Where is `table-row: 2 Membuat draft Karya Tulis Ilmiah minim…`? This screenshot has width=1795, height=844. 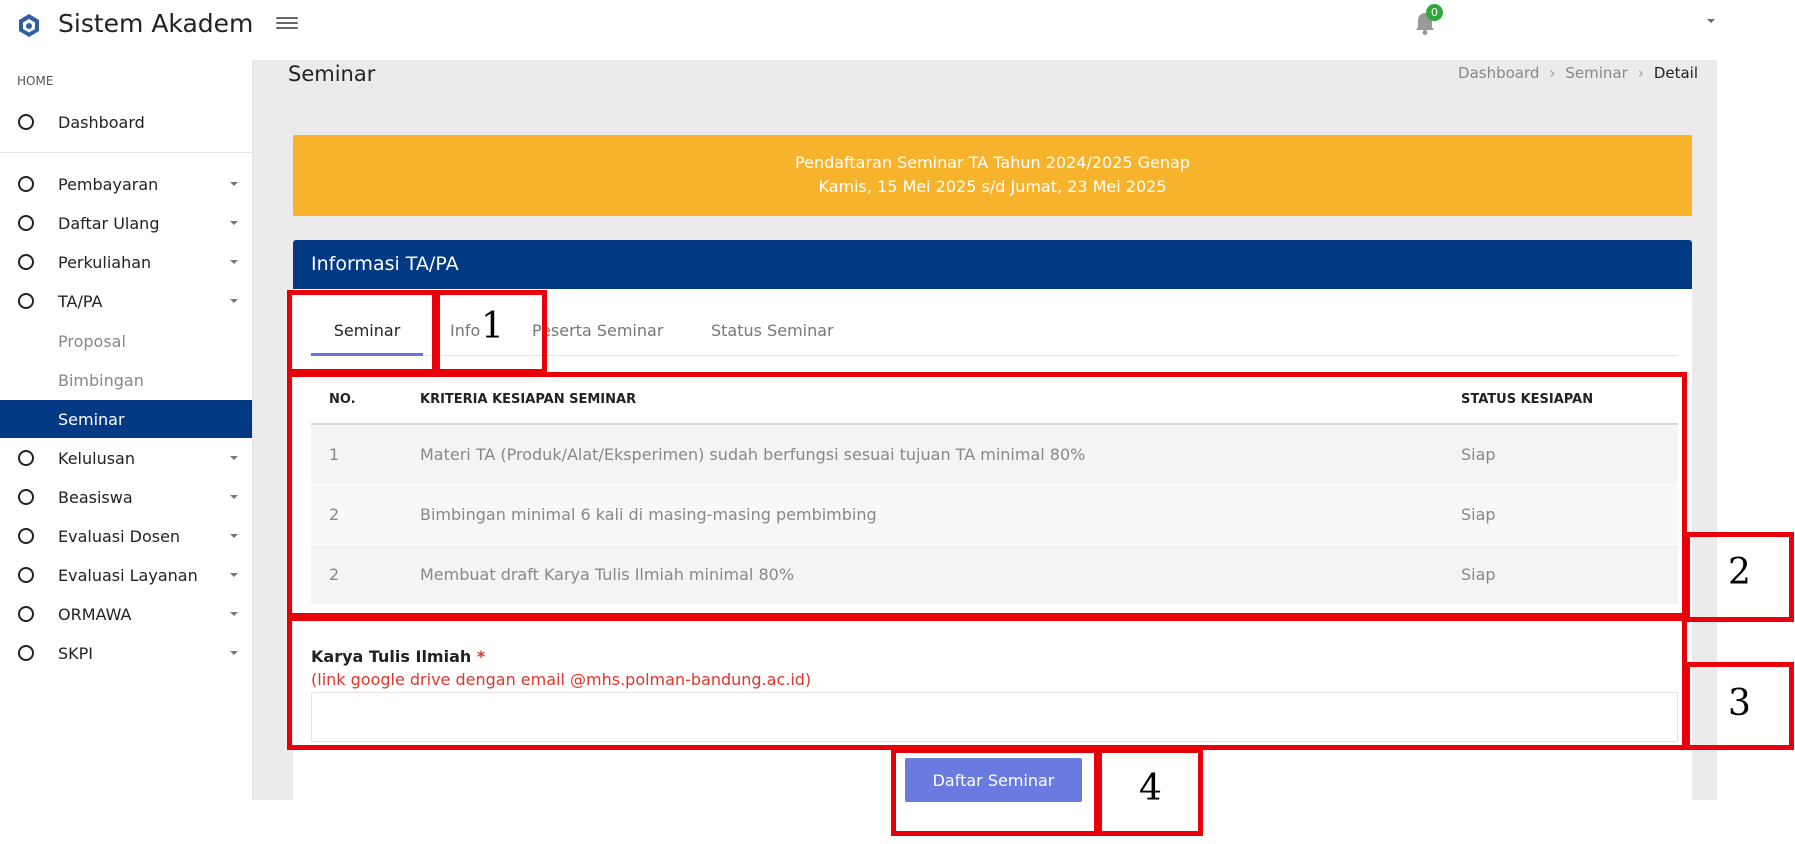
table-row: 2 Membuat draft Karya Tulis Ilmiah minim… is located at coordinates (994, 575).